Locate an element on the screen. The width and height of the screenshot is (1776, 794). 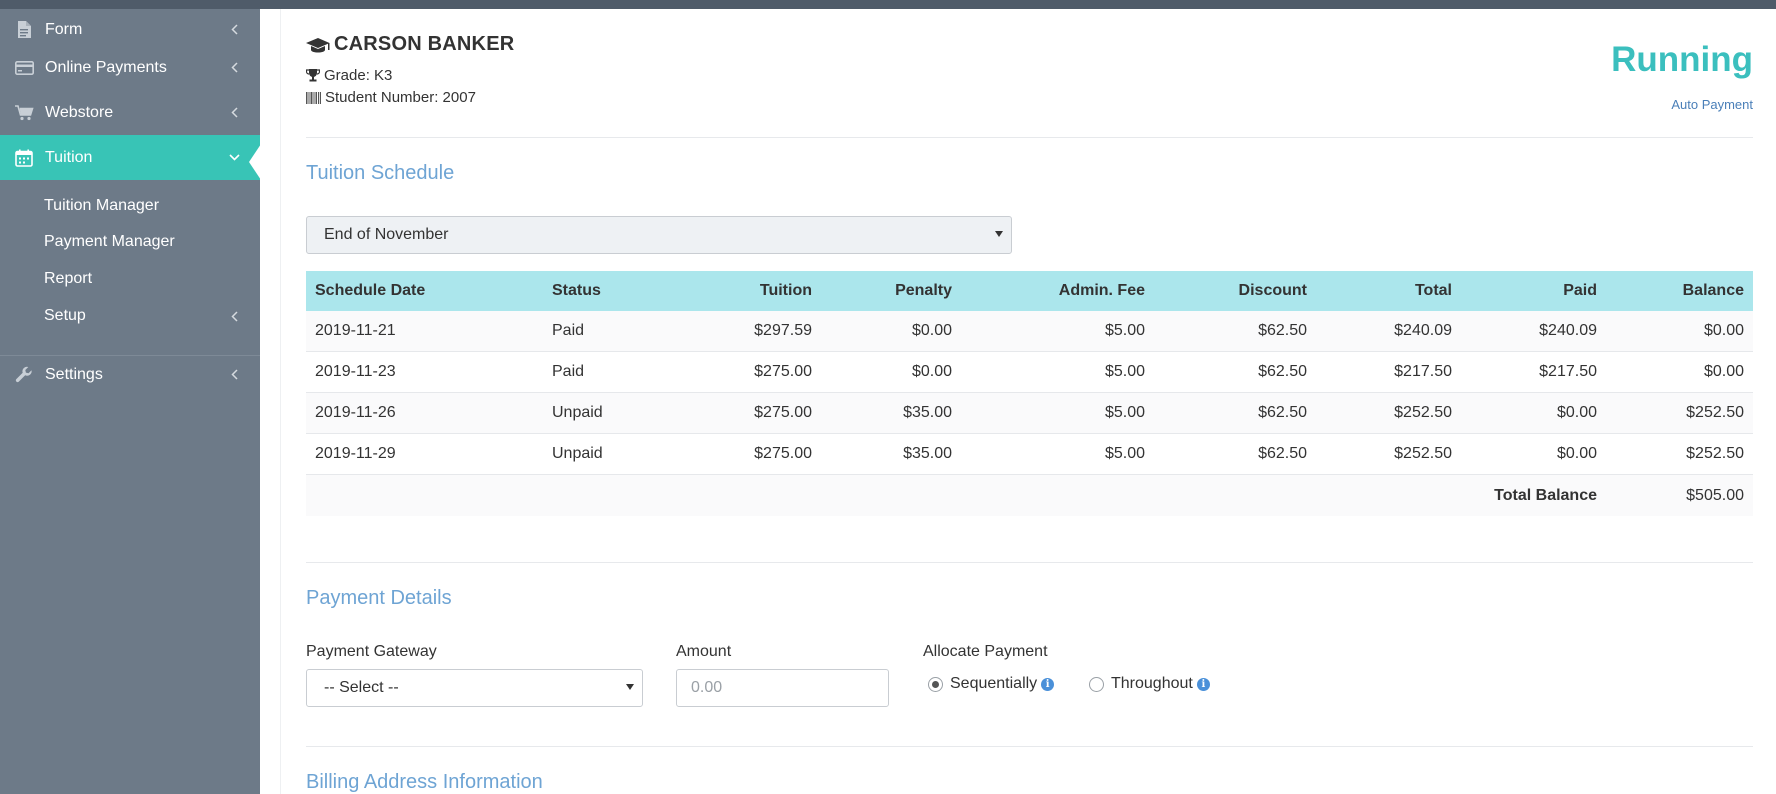
column-header: Penalty is located at coordinates (923, 290).